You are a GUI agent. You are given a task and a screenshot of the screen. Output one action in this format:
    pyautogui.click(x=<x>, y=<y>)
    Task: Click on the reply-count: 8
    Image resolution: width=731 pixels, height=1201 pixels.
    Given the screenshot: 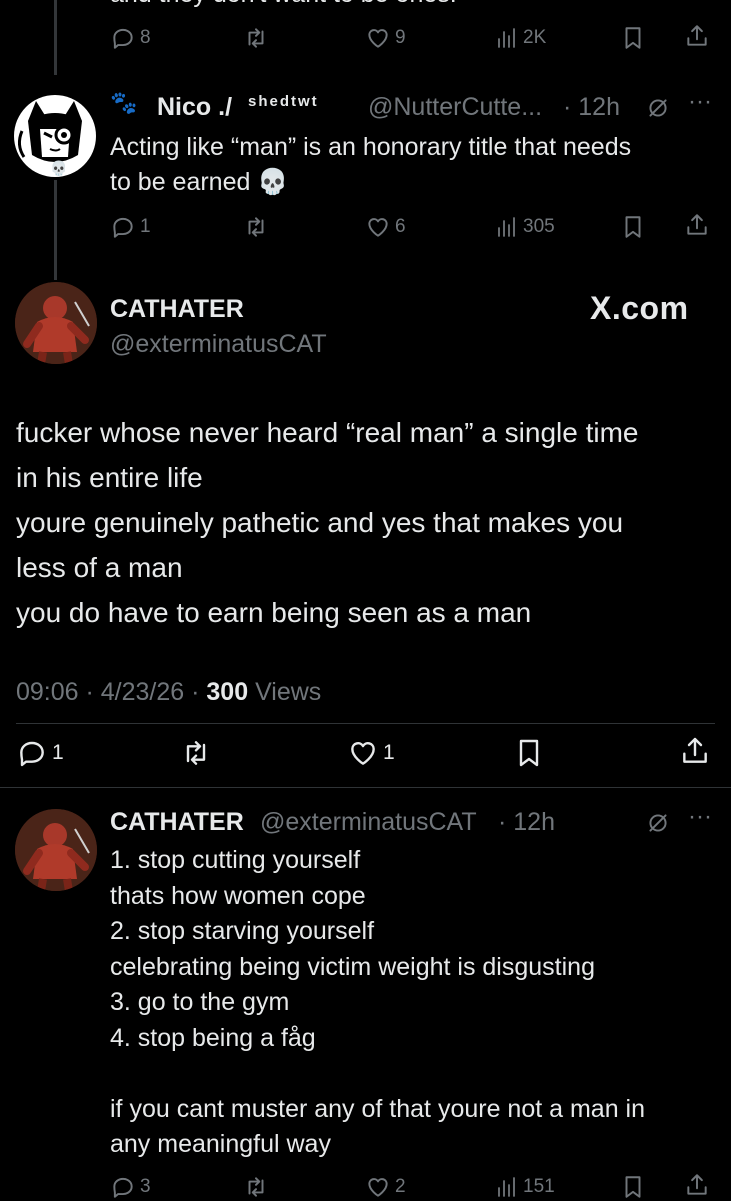 What is the action you would take?
    pyautogui.click(x=145, y=37)
    